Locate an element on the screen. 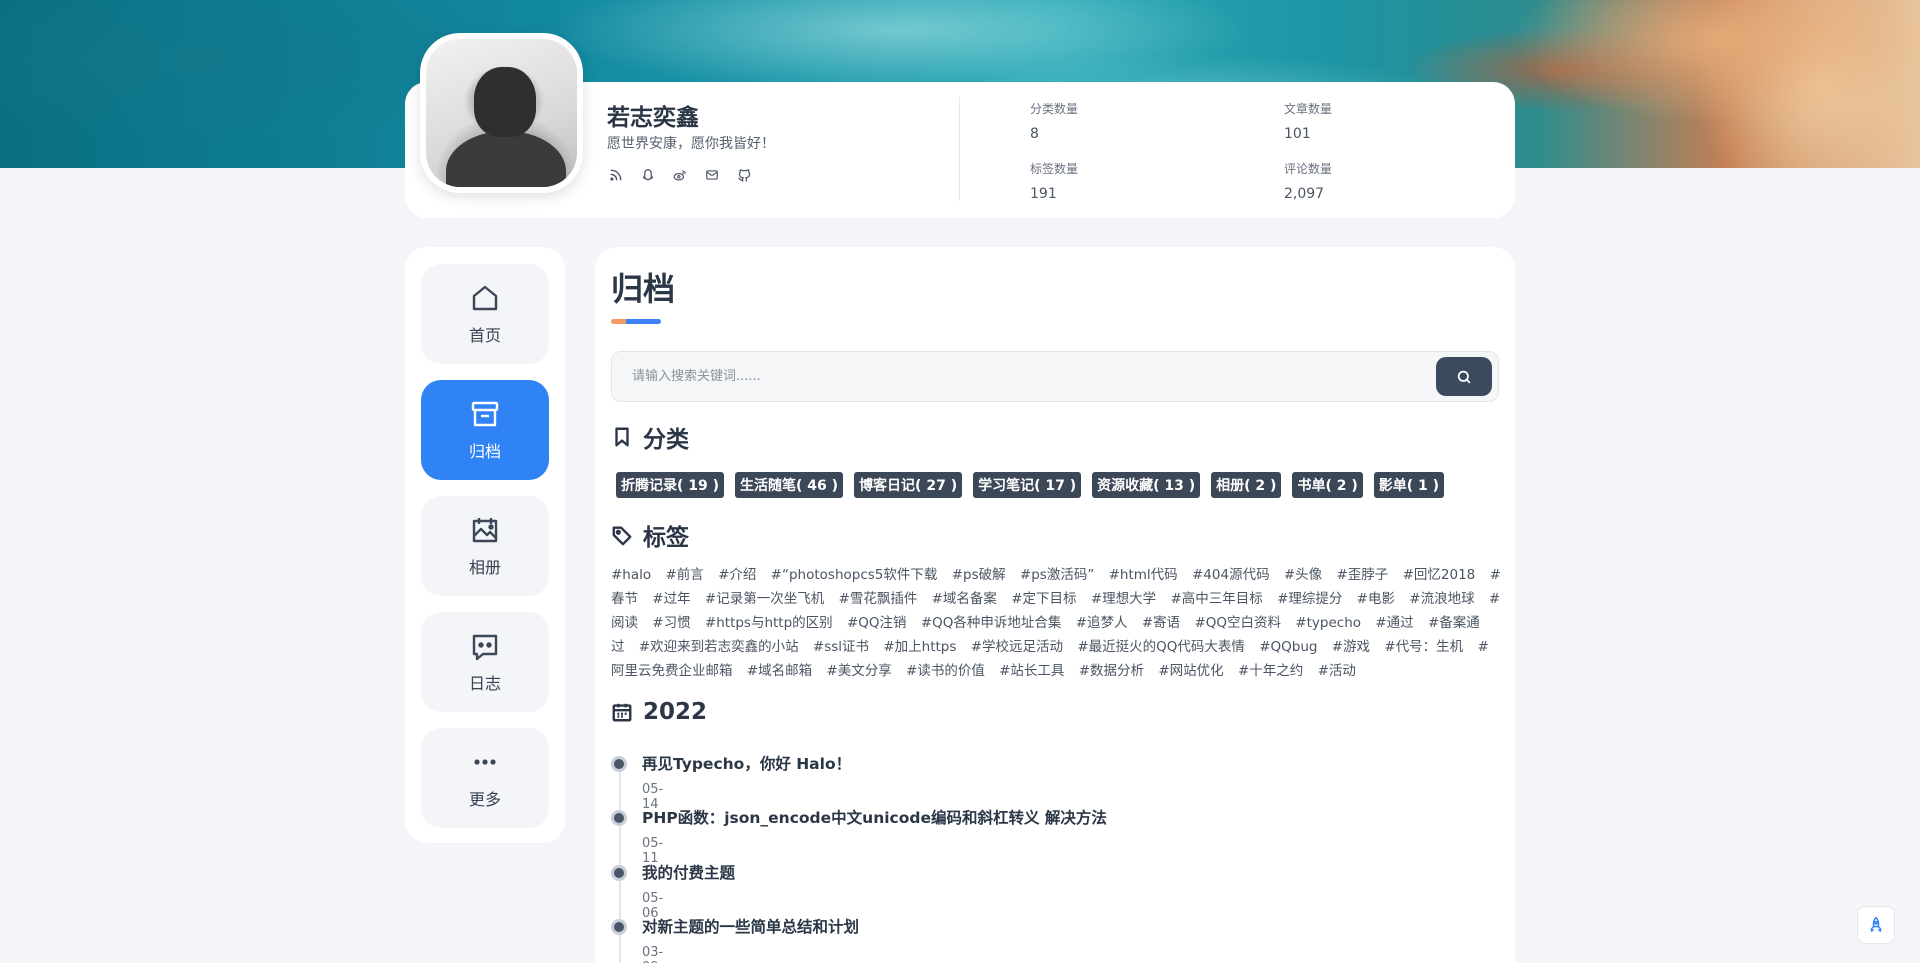  nav-item-more: 更多 is located at coordinates (485, 778).